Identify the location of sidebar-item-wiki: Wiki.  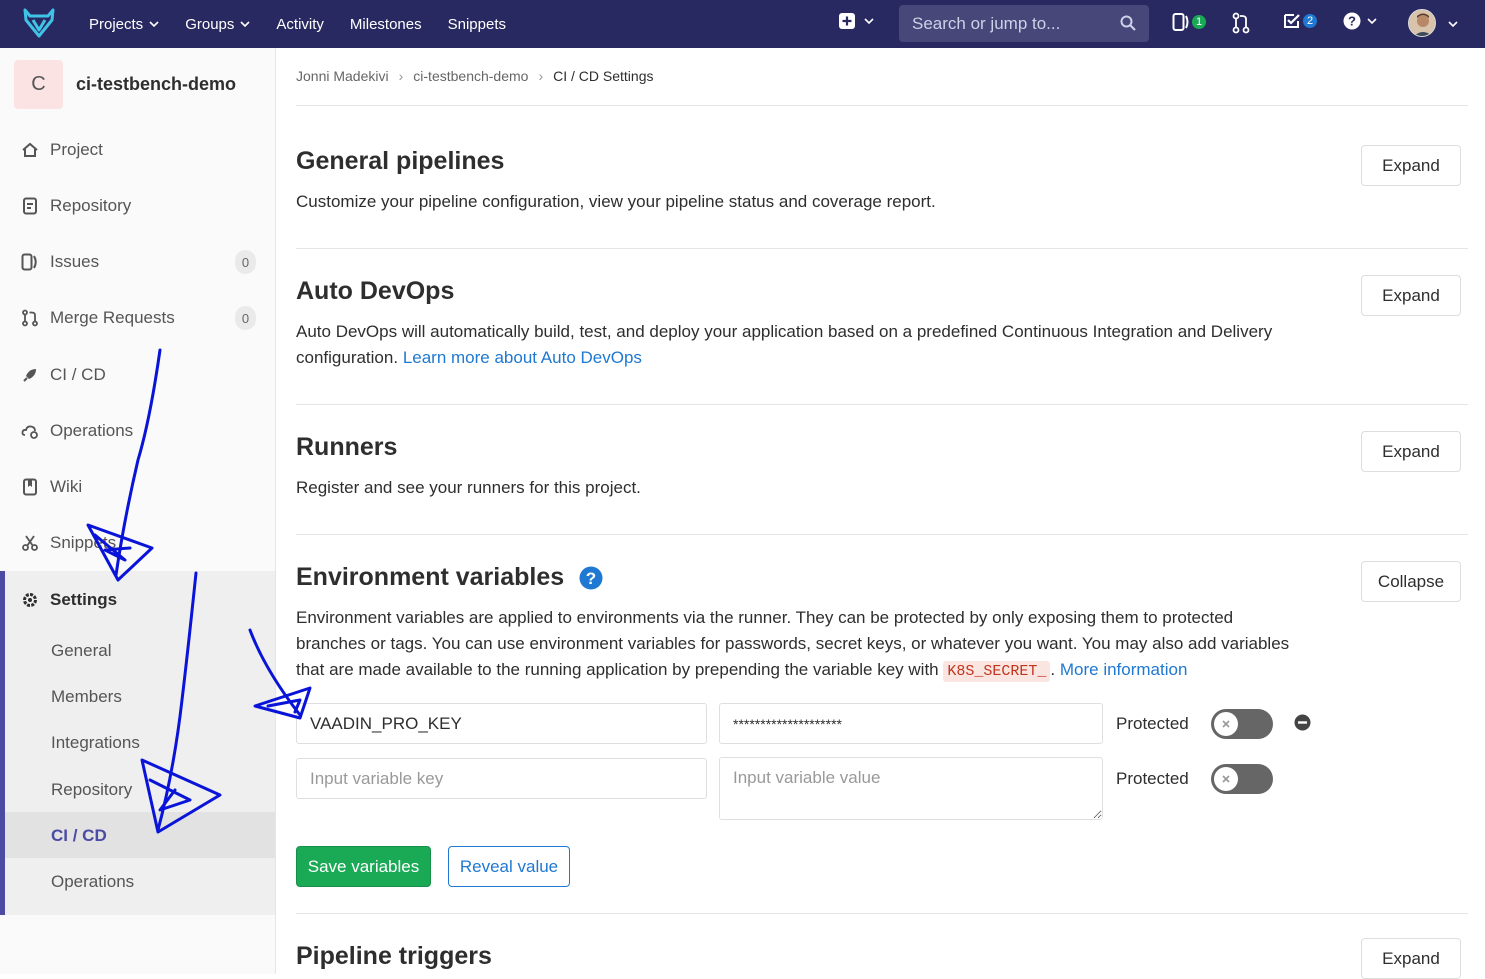
(137, 487).